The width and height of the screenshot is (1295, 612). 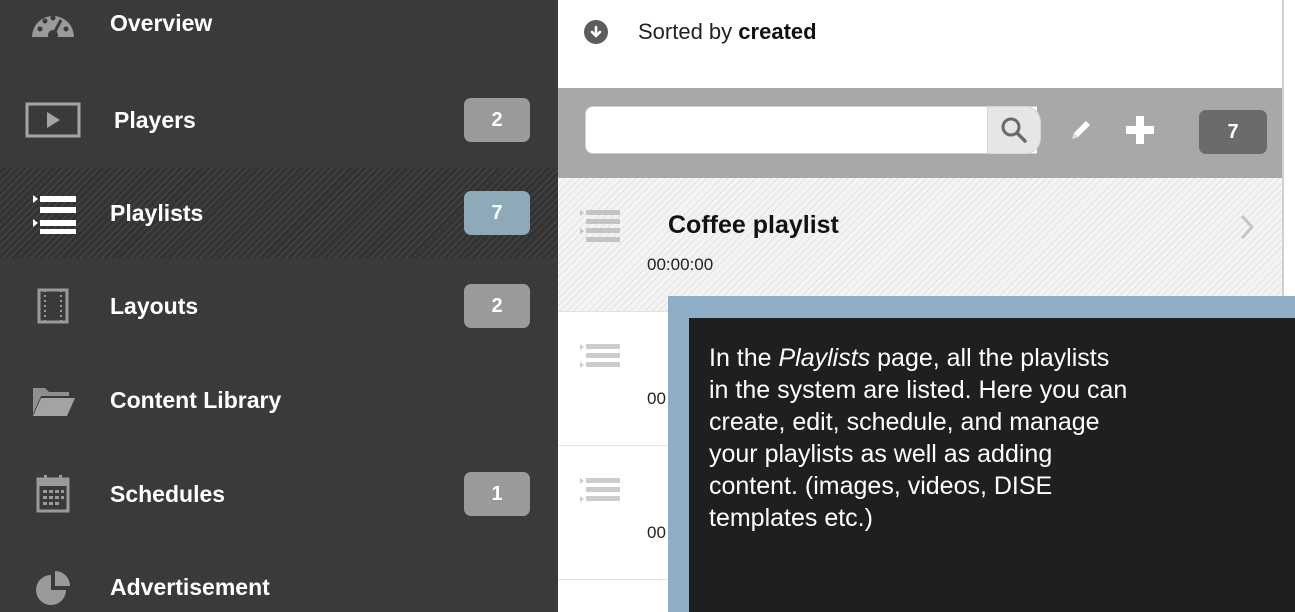 I want to click on calendar-icon, so click(x=53, y=494).